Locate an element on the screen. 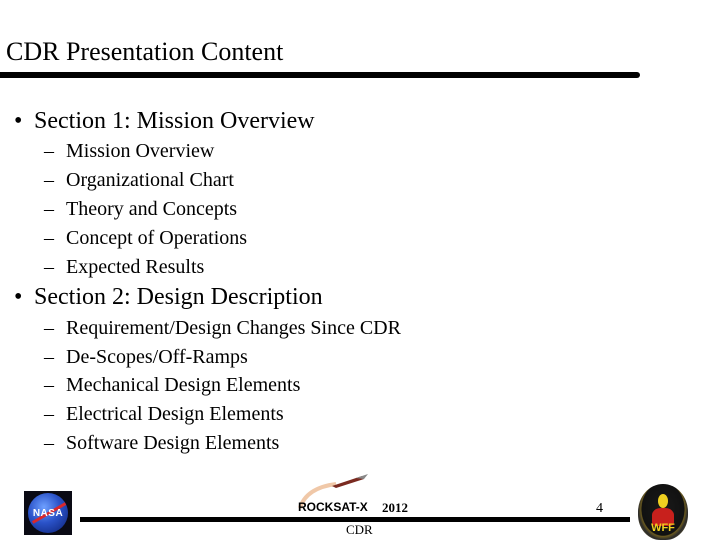 This screenshot has width=720, height=540. title-divider is located at coordinates (320, 75).